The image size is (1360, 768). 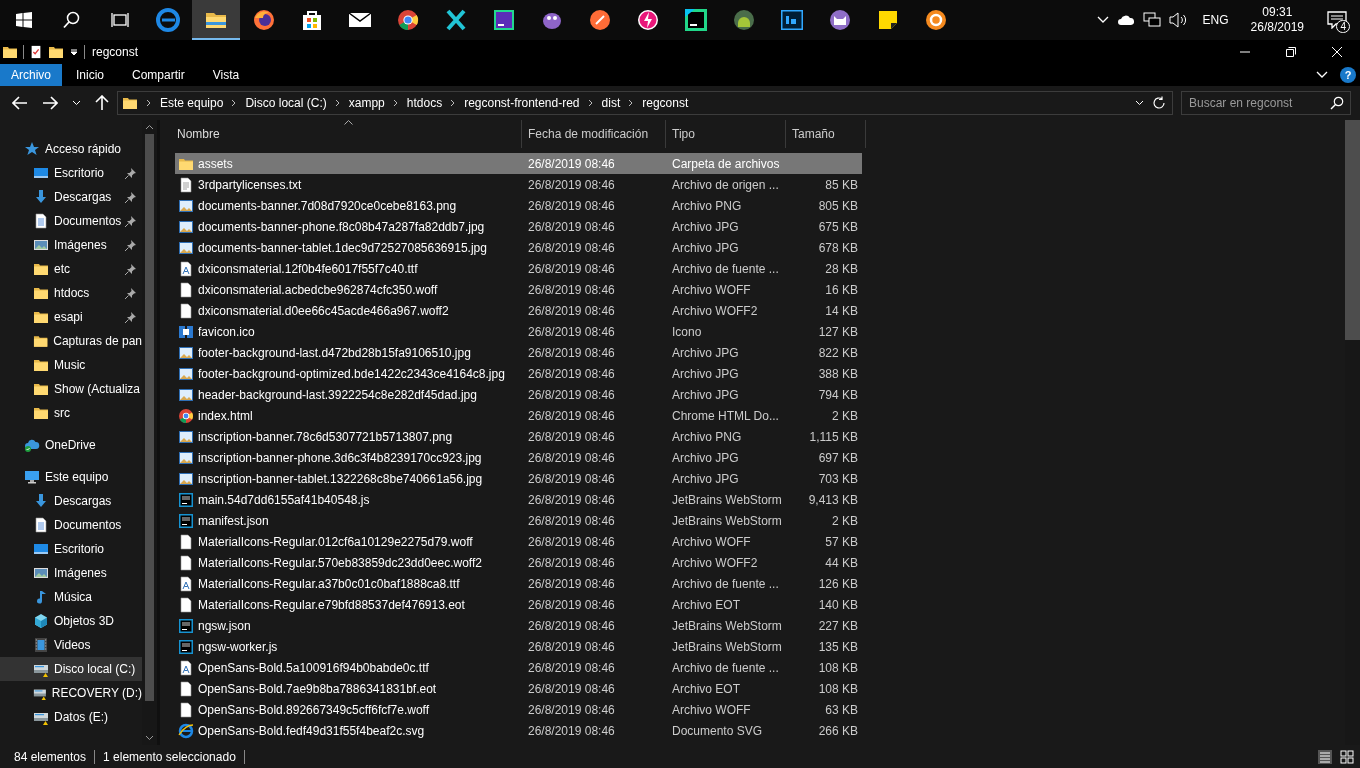 I want to click on nav-item: OneDrive, so click(x=71, y=445).